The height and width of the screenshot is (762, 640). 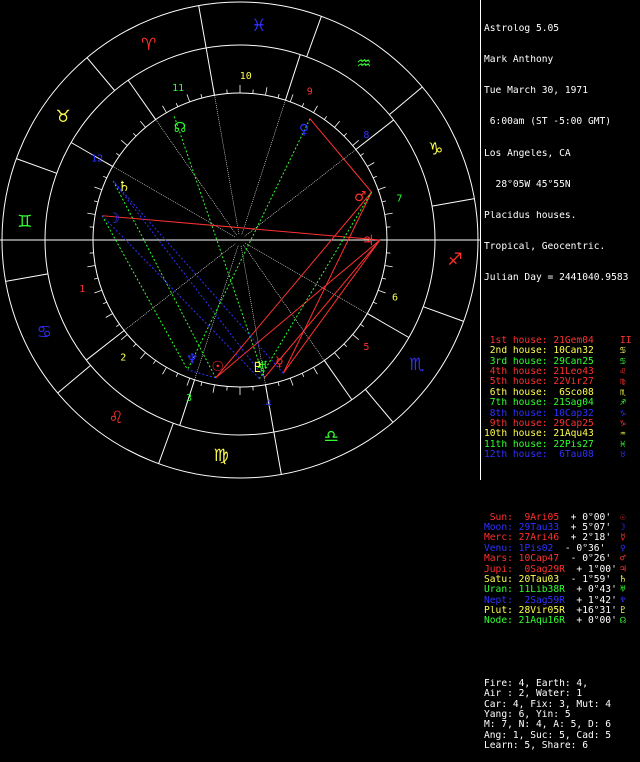 I want to click on planet-position: 29Tau33, so click(x=536, y=528).